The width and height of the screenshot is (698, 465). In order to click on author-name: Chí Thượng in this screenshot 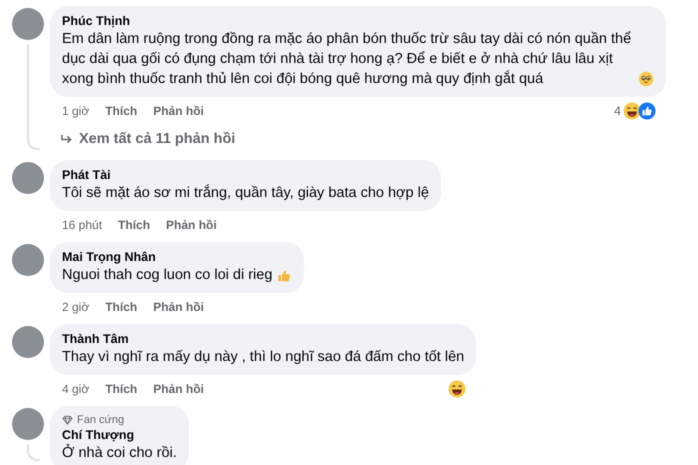, I will do `click(98, 435)`.